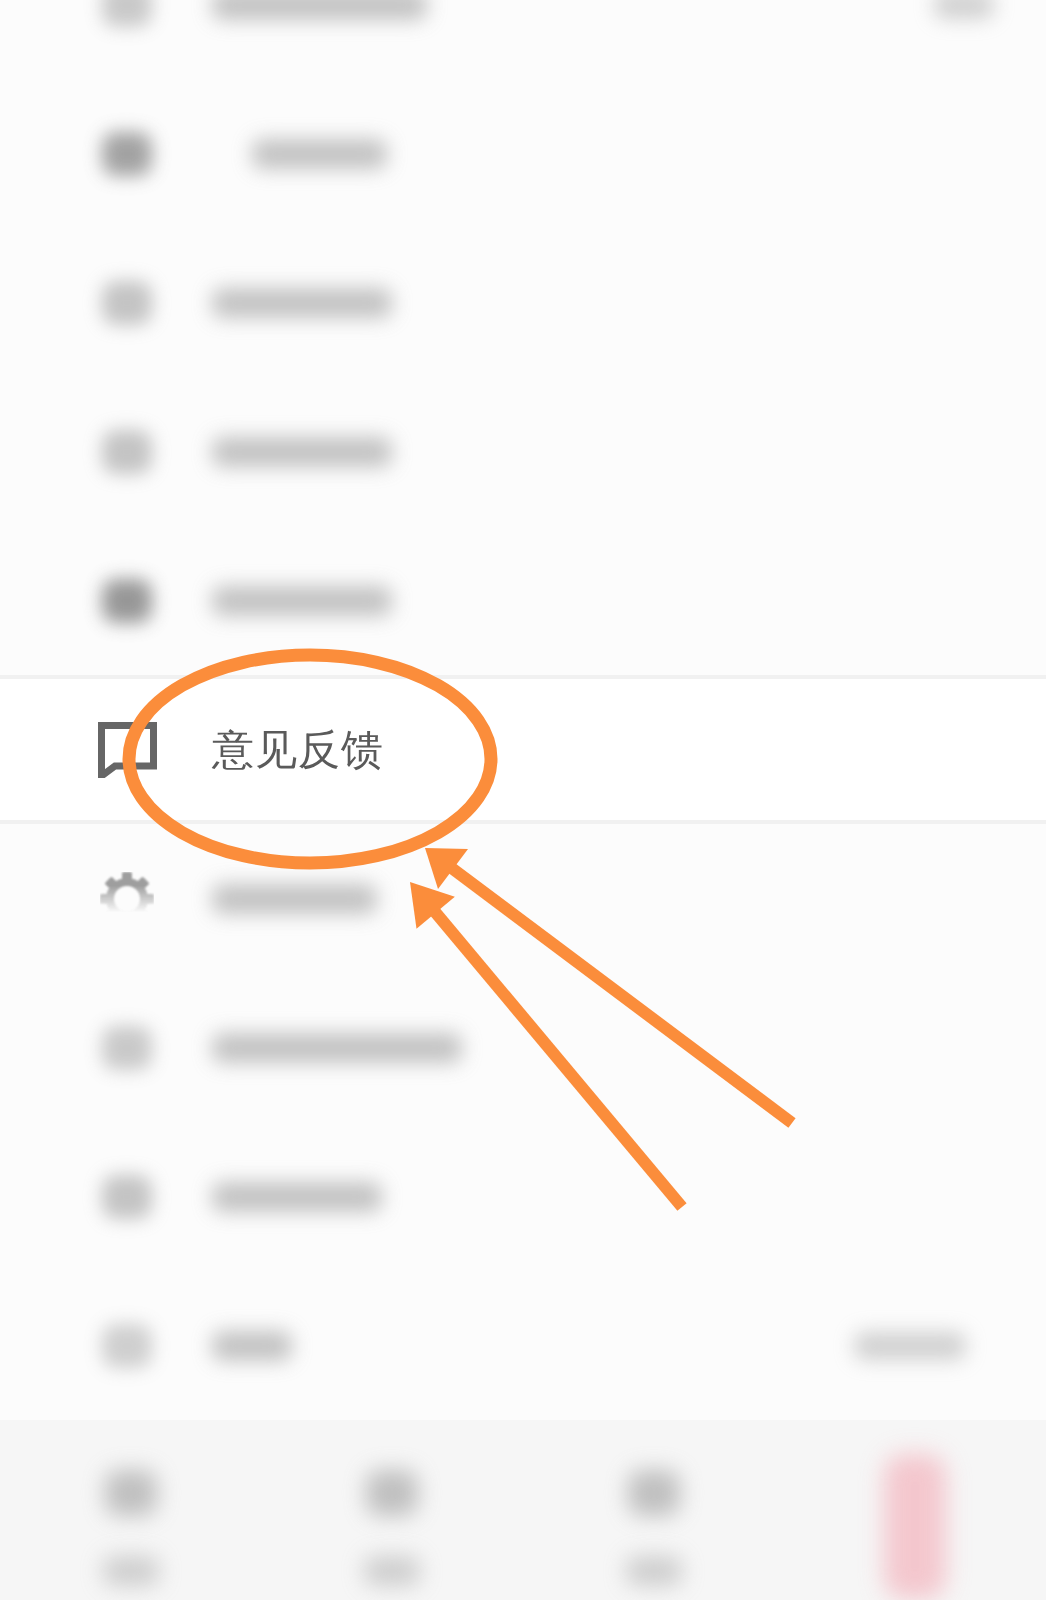 Image resolution: width=1046 pixels, height=1600 pixels. I want to click on speech-bubble-icon, so click(127, 749).